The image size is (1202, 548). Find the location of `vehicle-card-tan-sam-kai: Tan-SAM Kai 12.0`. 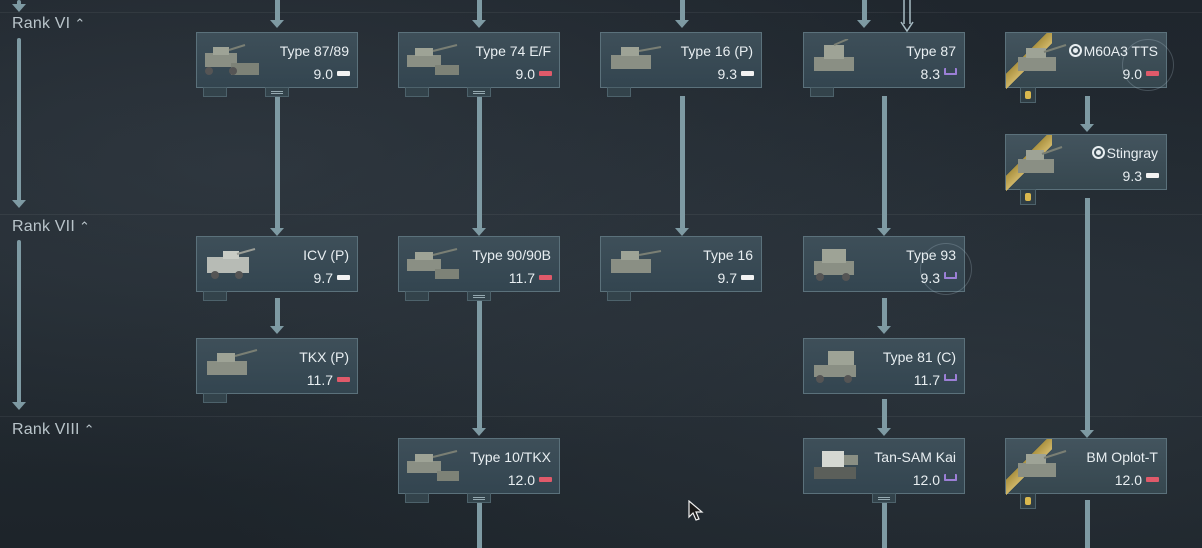

vehicle-card-tan-sam-kai: Tan-SAM Kai 12.0 is located at coordinates (884, 470).